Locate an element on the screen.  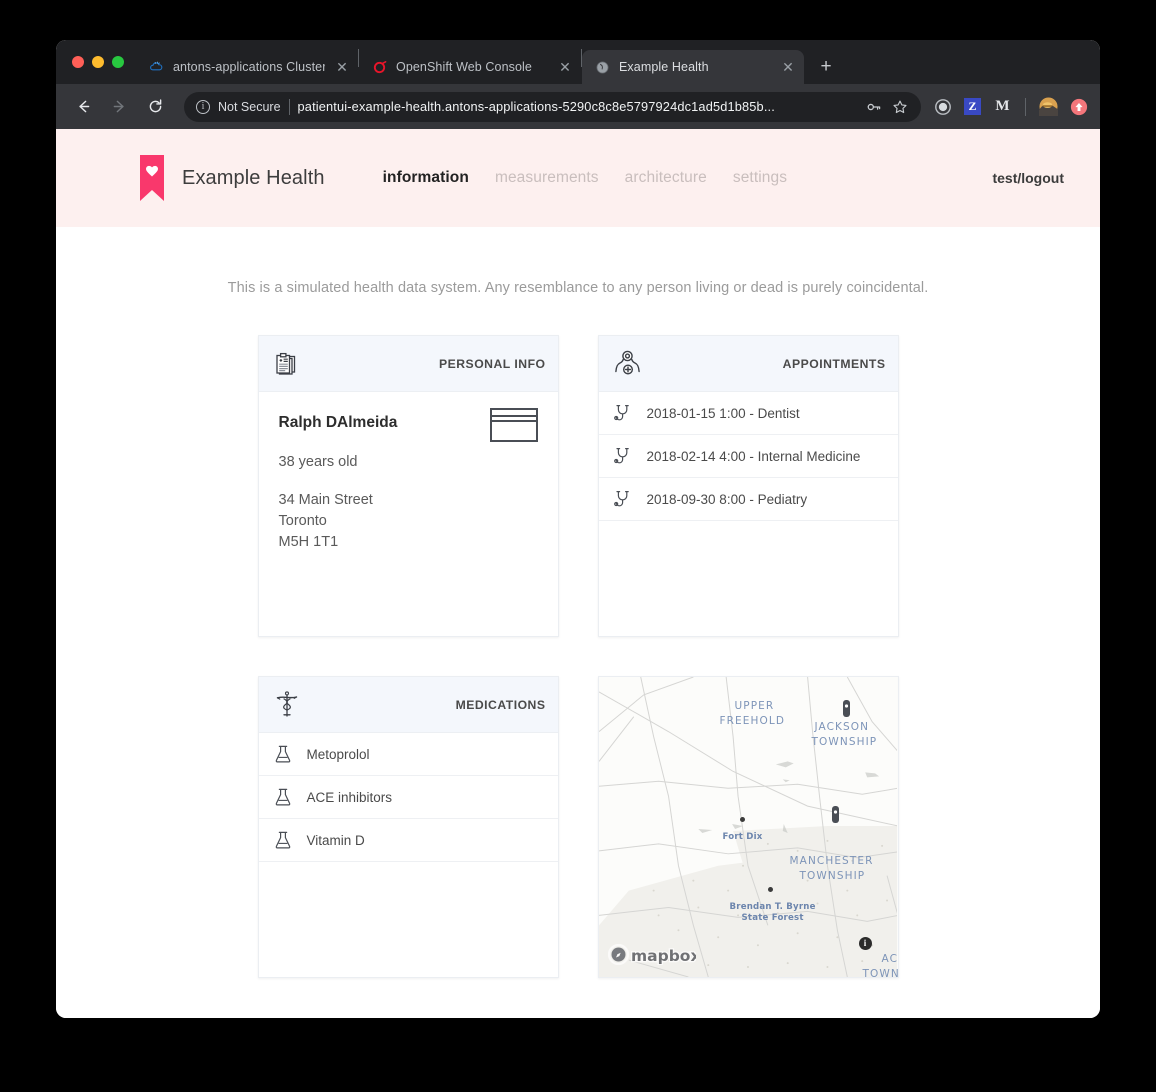
appointment-label: 2018-02-14 4:00 - Internal Medicine is located at coordinates (753, 456).